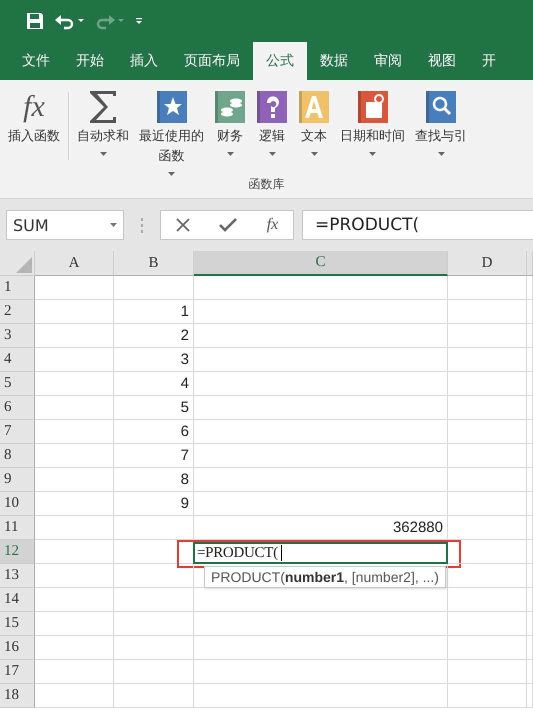  What do you see at coordinates (17, 672) in the screenshot?
I see `row-header: 17` at bounding box center [17, 672].